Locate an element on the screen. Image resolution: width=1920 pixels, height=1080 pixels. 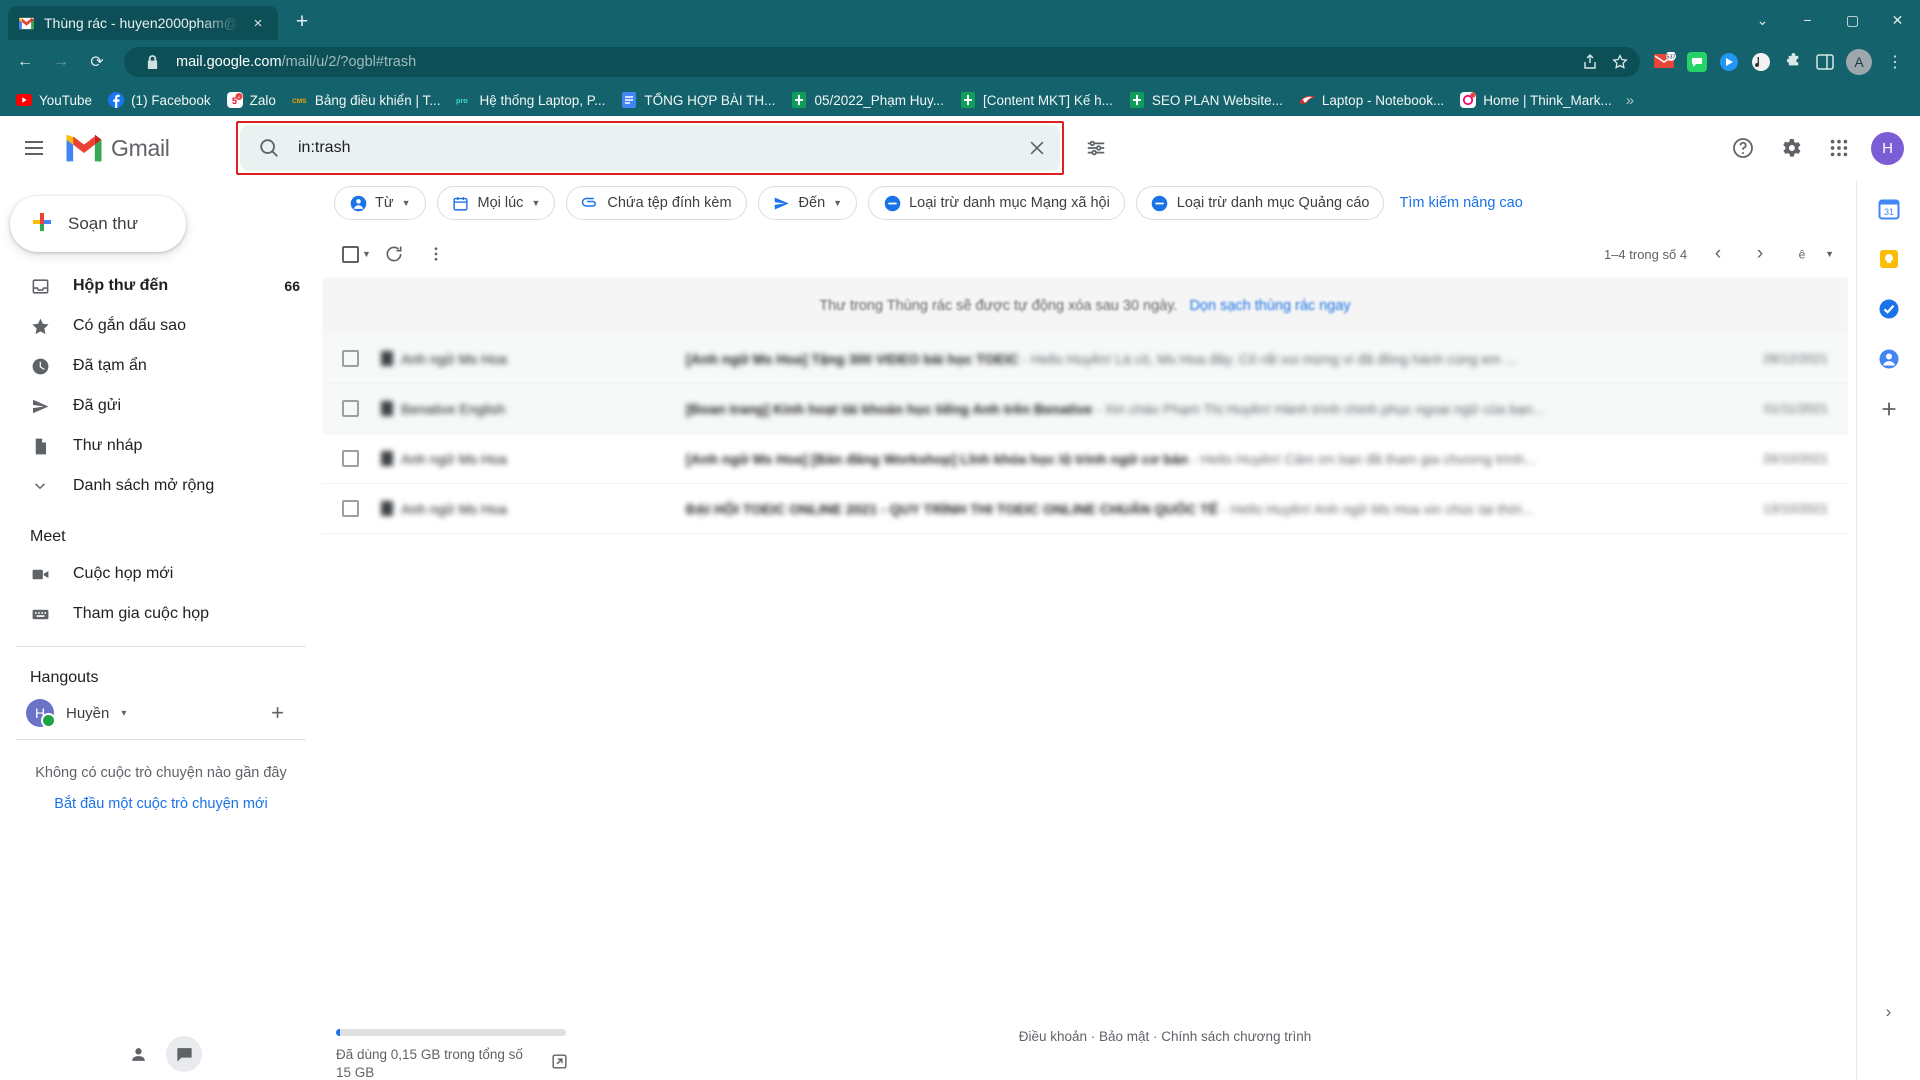
chip-exclude-social: Loại trừ danh mục Mạng xã hội is located at coordinates (996, 203).